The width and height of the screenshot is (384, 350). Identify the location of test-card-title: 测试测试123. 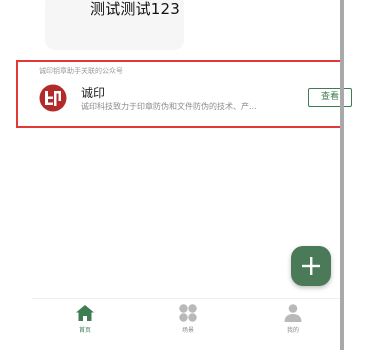
(135, 9).